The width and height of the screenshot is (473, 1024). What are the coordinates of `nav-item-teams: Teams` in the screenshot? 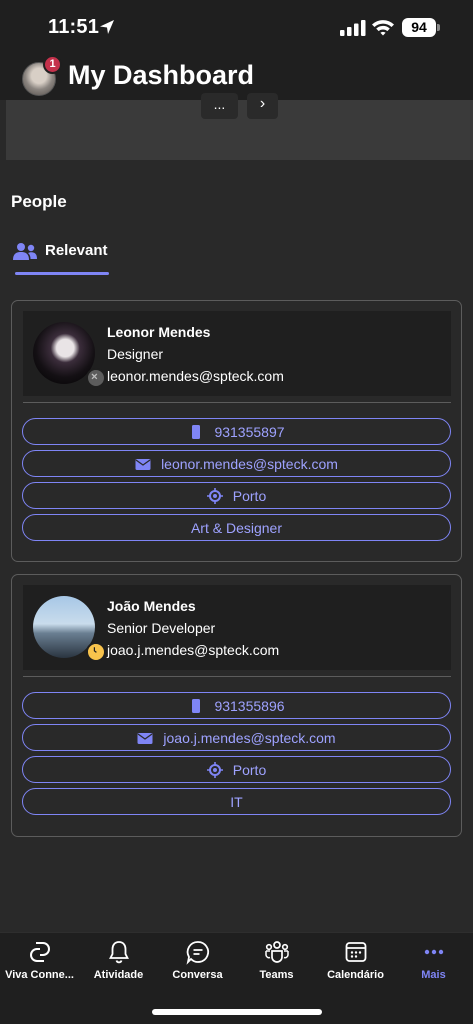 It's located at (276, 964).